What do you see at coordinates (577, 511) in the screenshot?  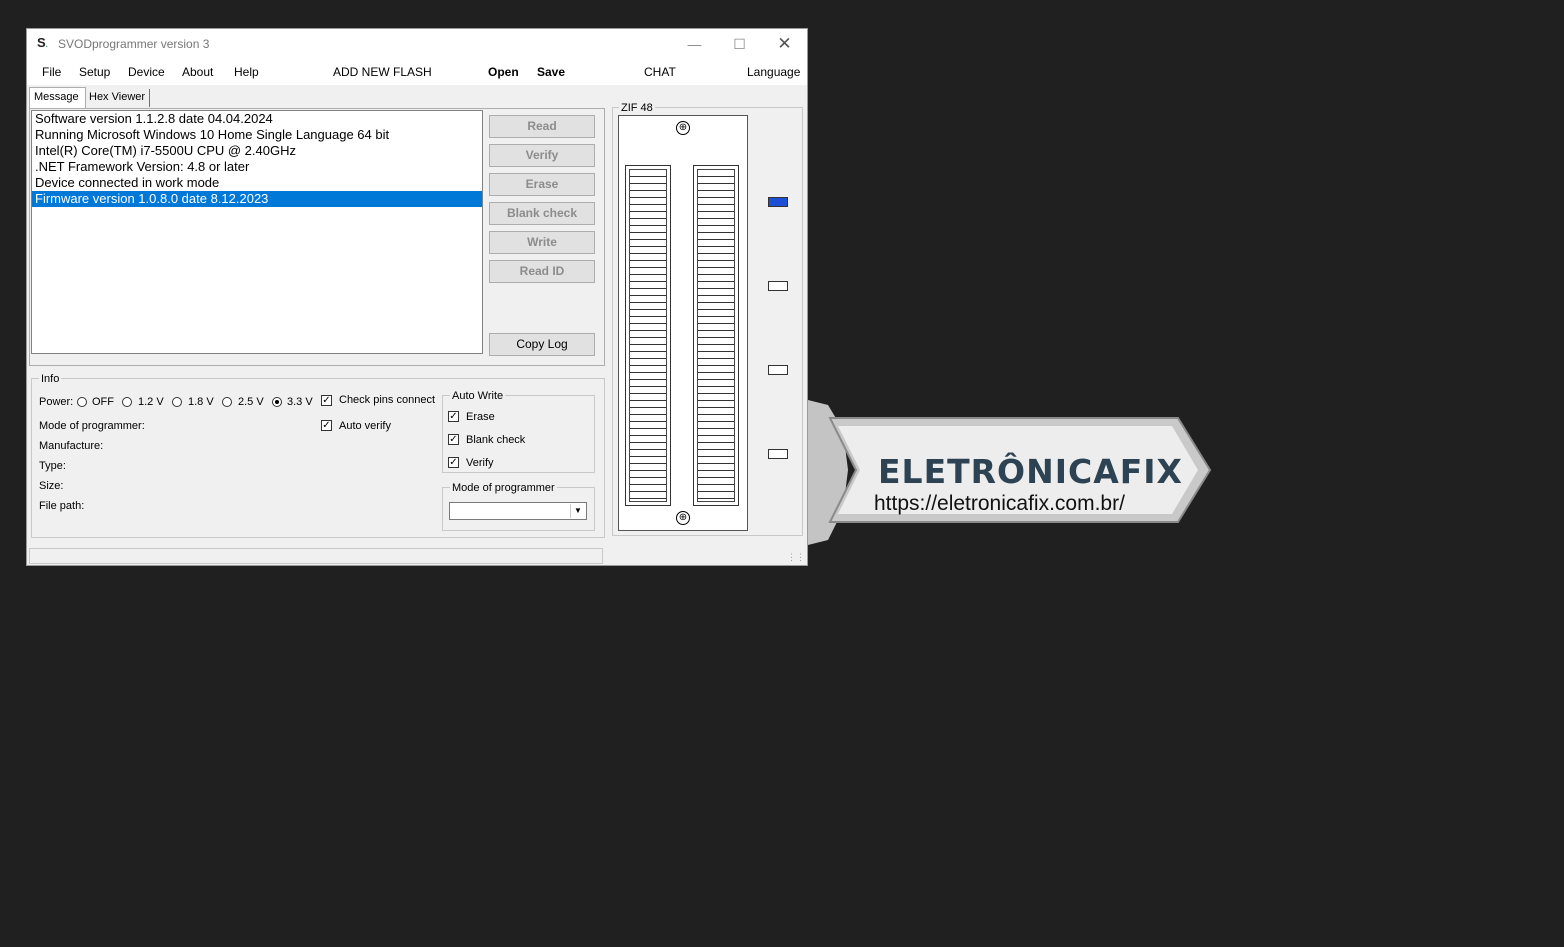 I see `chevron-down-icon: ▼` at bounding box center [577, 511].